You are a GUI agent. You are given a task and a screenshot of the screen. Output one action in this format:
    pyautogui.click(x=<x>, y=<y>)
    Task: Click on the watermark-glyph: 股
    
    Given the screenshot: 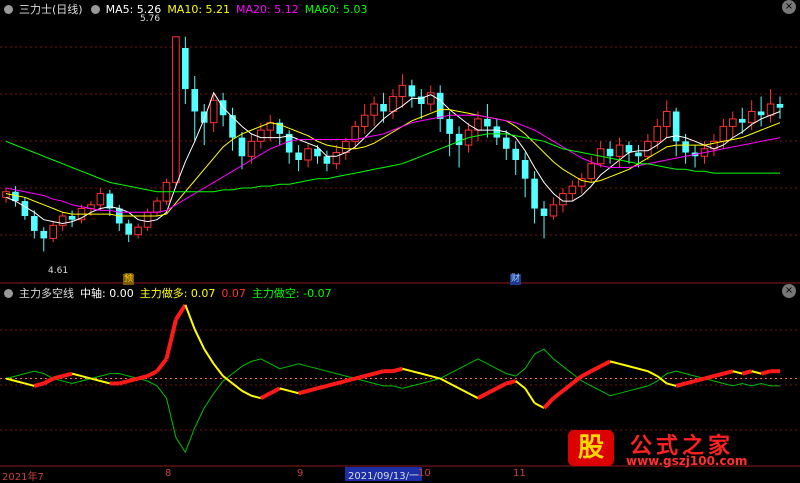 What is the action you would take?
    pyautogui.click(x=591, y=448)
    